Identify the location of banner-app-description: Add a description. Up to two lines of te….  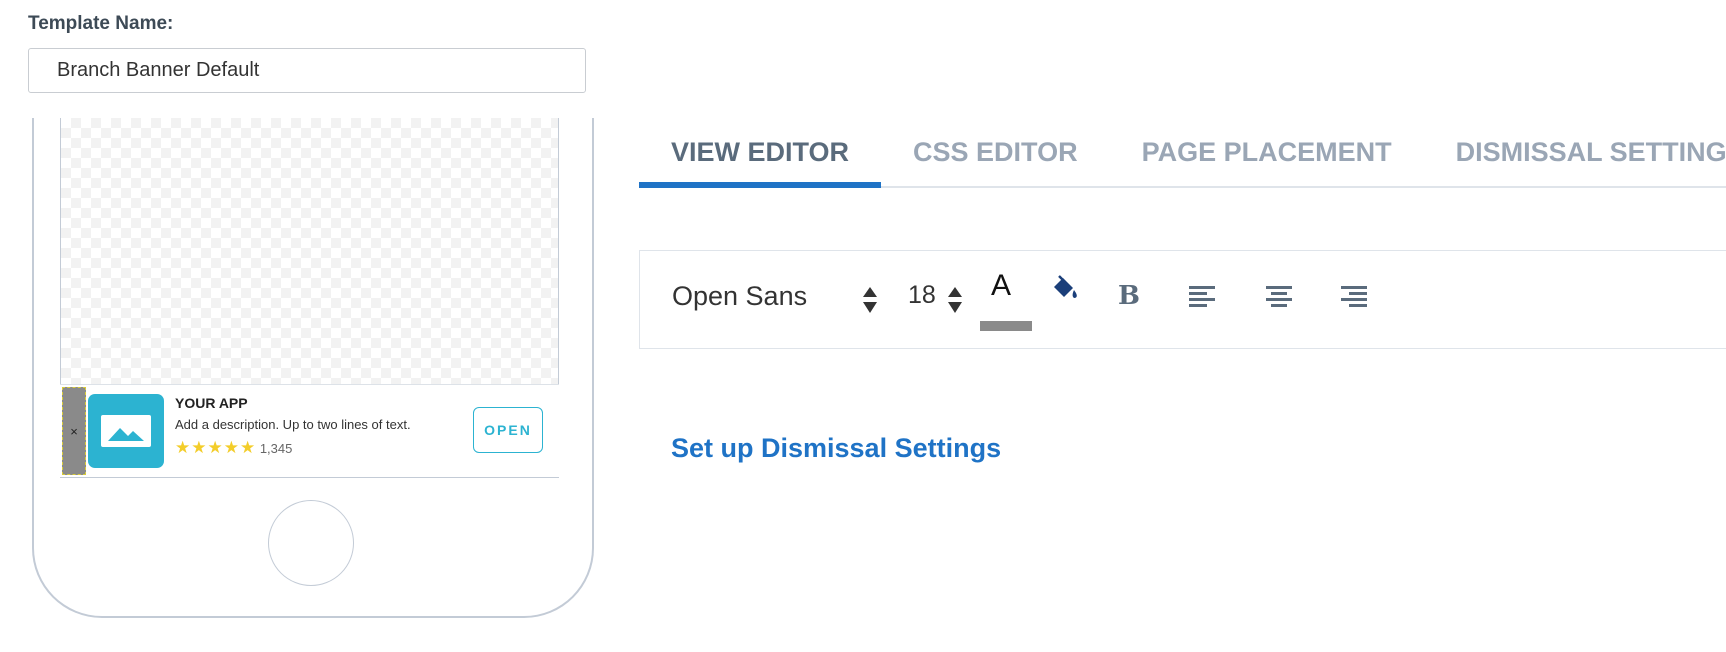
(293, 424).